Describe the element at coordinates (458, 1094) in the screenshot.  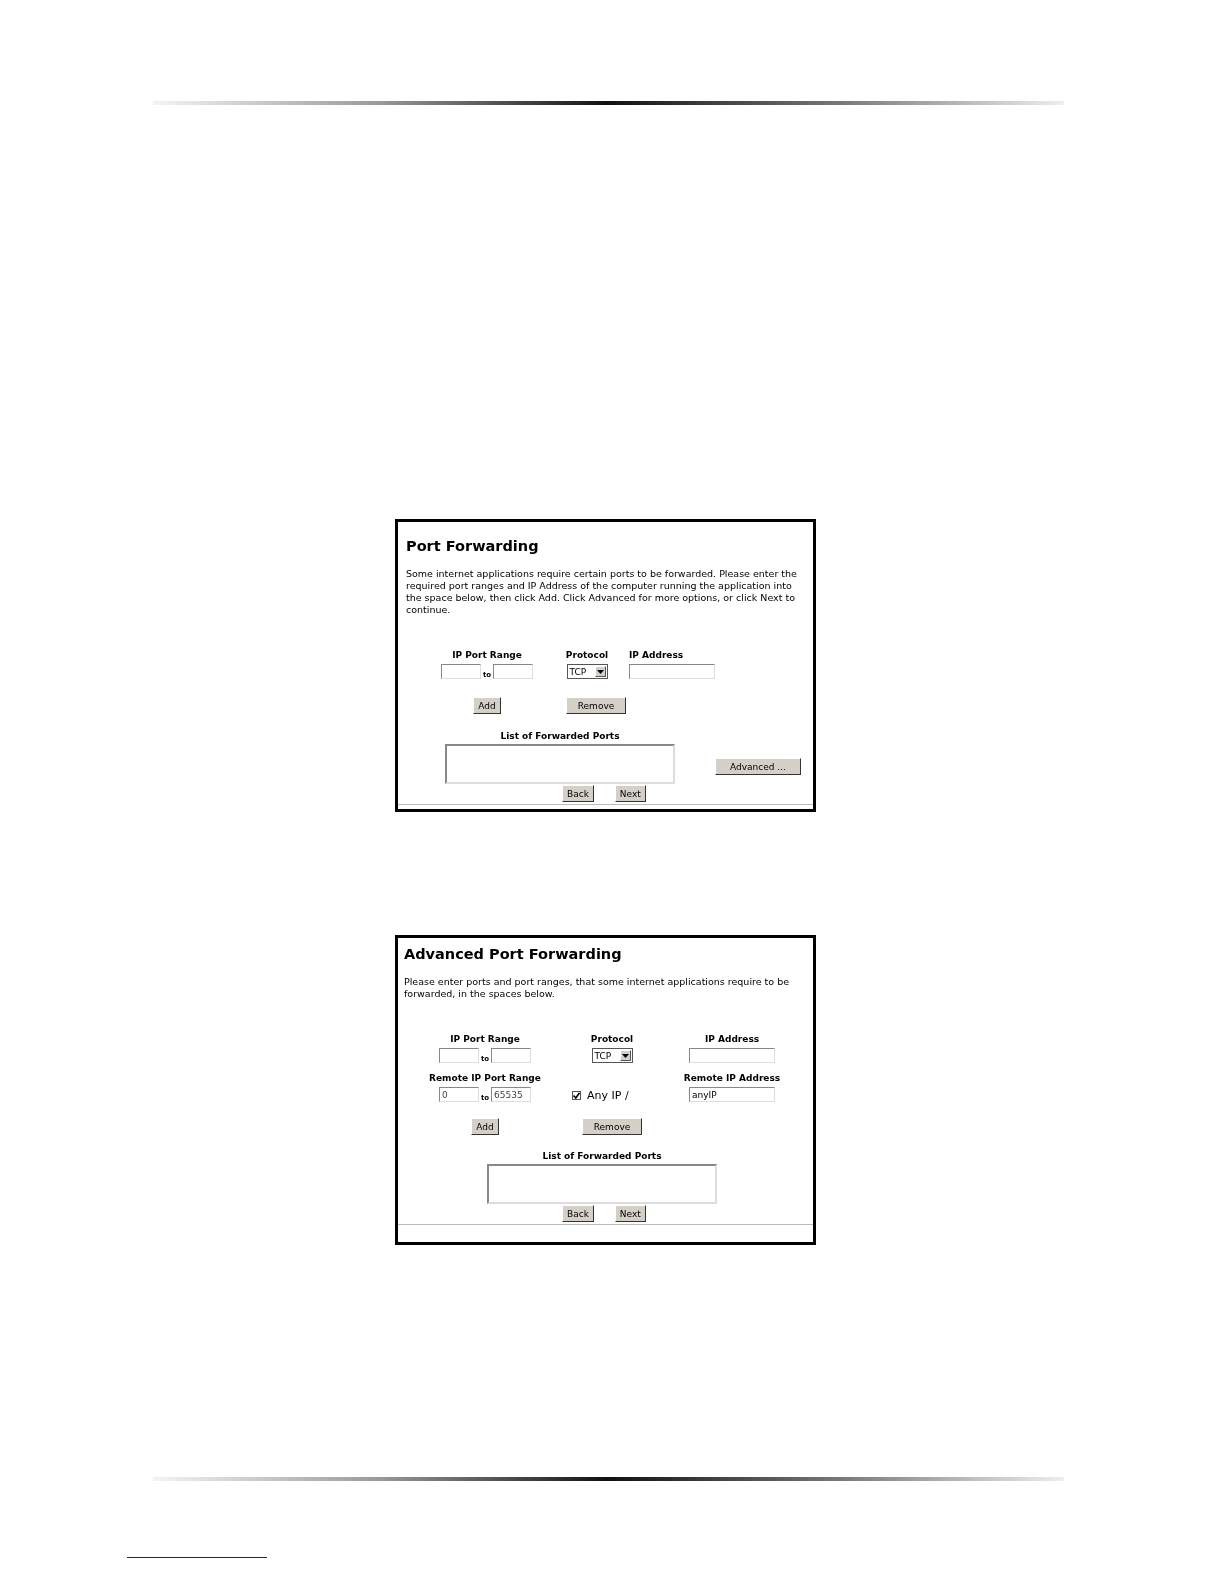
I see `port-from-field: 0` at that location.